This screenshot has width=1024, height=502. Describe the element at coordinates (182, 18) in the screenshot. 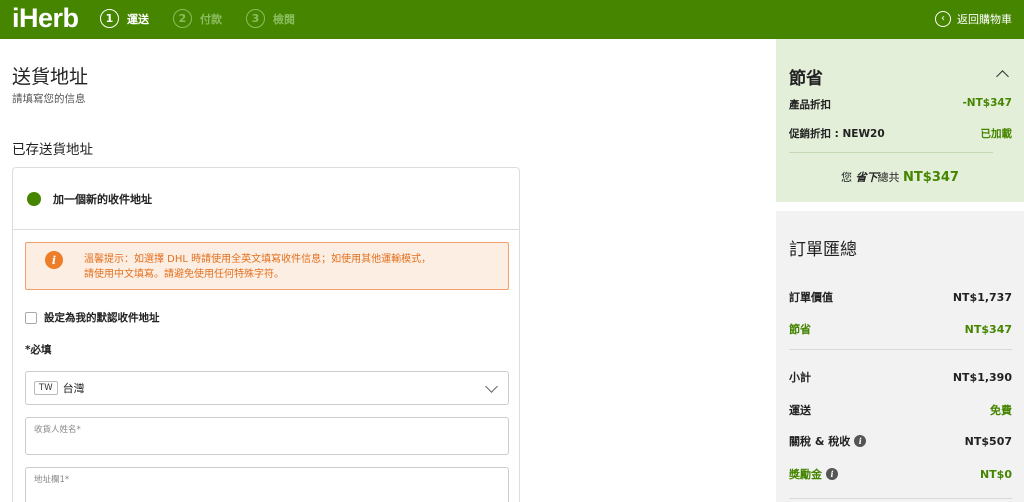

I see `step-number: 2` at that location.